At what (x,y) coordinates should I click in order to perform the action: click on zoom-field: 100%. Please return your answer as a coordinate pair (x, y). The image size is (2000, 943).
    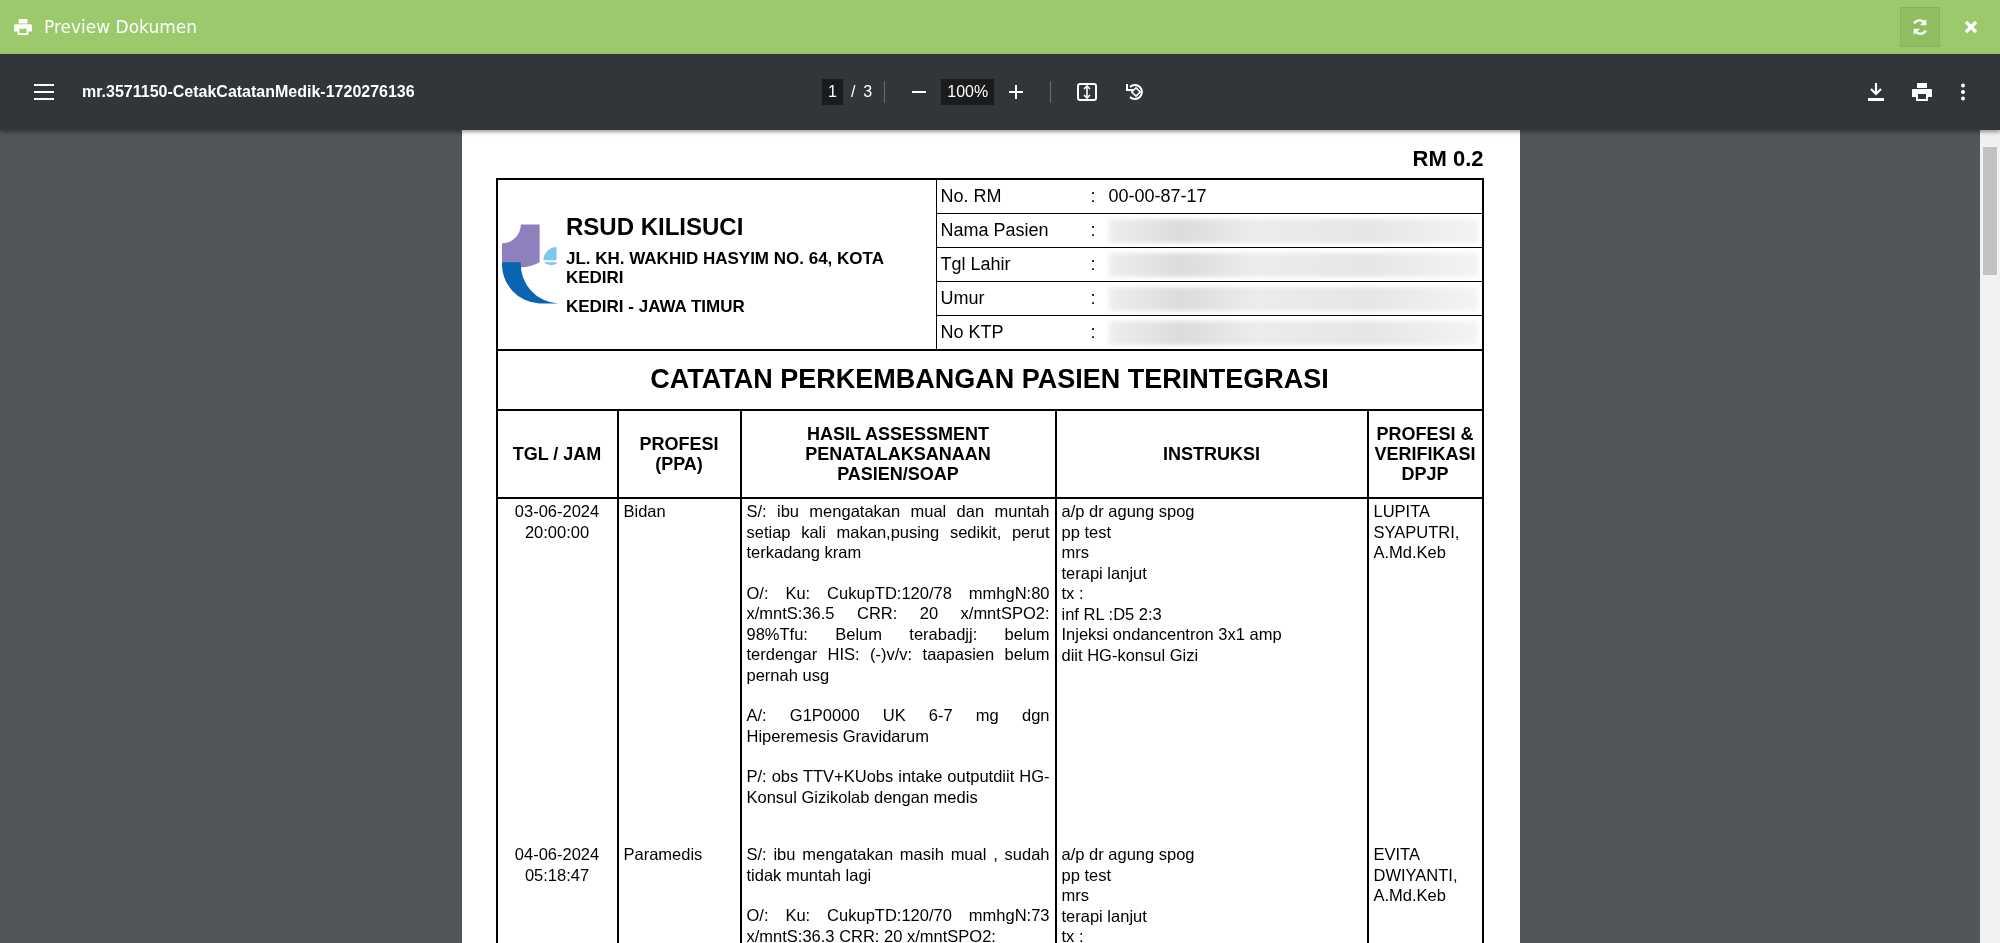
    Looking at the image, I should click on (968, 92).